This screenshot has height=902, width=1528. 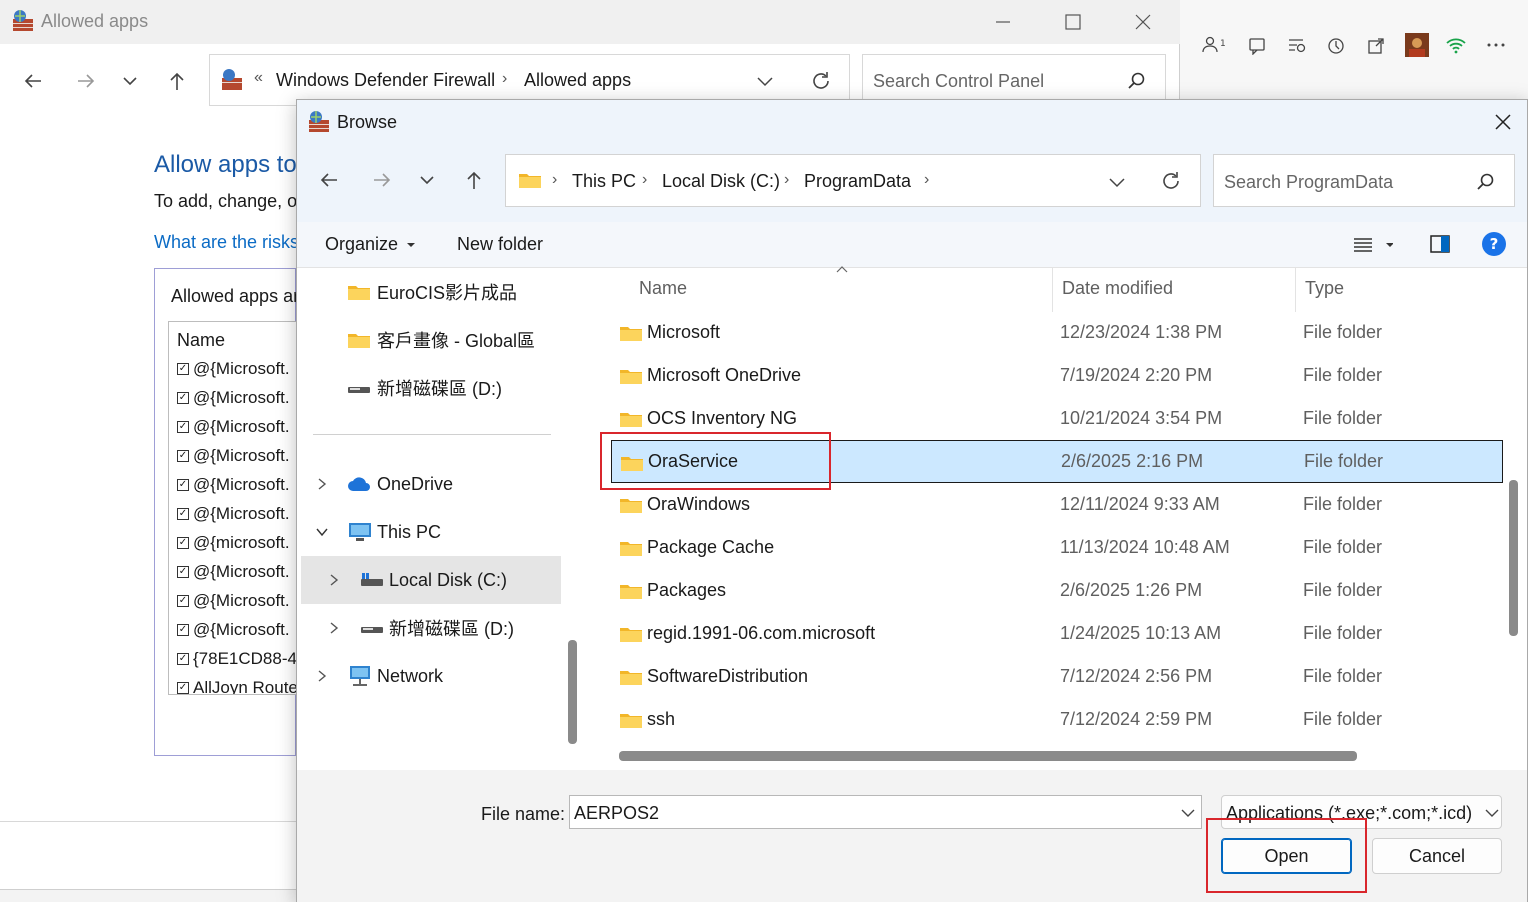 What do you see at coordinates (1057, 590) in the screenshot?
I see `file-row: Packages 2/6/2025 1:26 PM File folder` at bounding box center [1057, 590].